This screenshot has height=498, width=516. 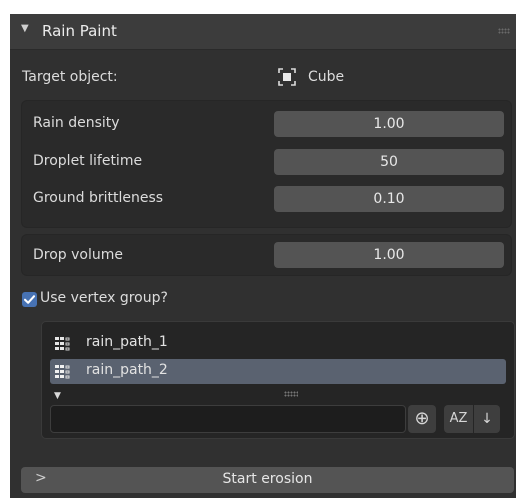 What do you see at coordinates (326, 77) in the screenshot?
I see `target-object-value: Cube` at bounding box center [326, 77].